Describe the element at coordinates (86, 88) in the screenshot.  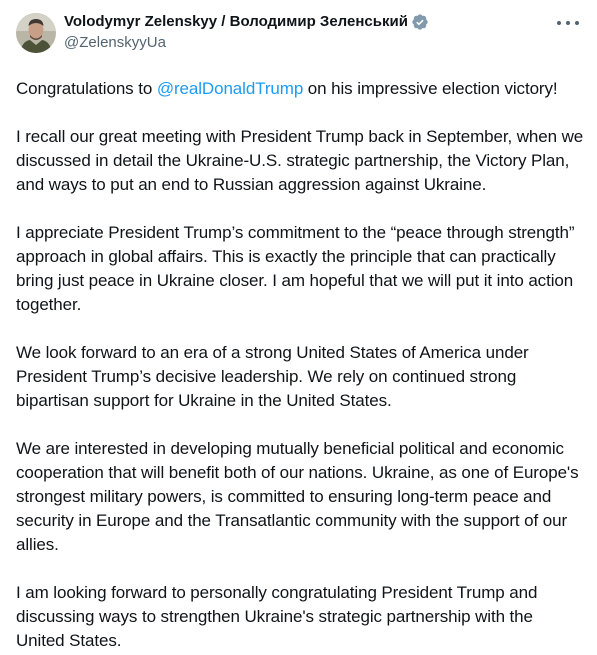
I see `p1-text-before: Congratulations to` at that location.